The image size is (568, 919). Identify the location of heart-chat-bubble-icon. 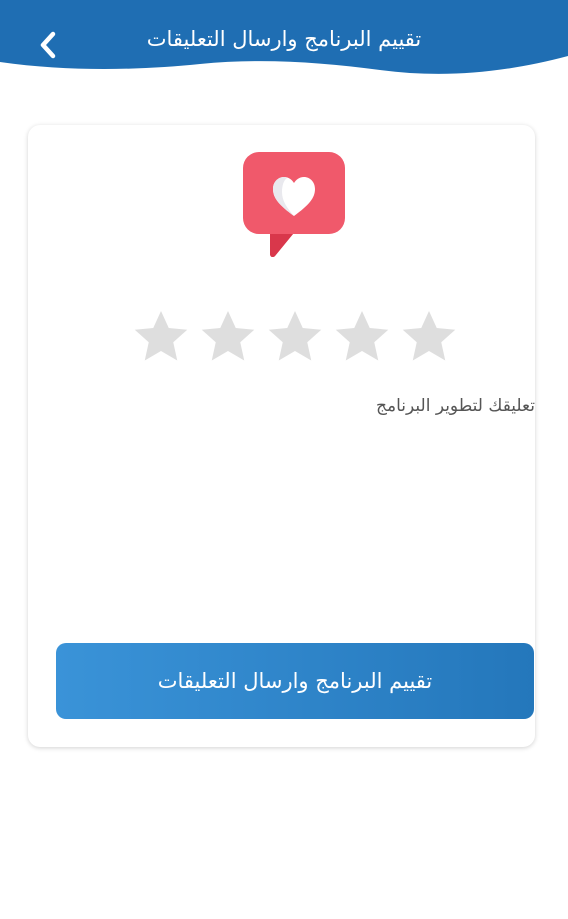
(294, 205).